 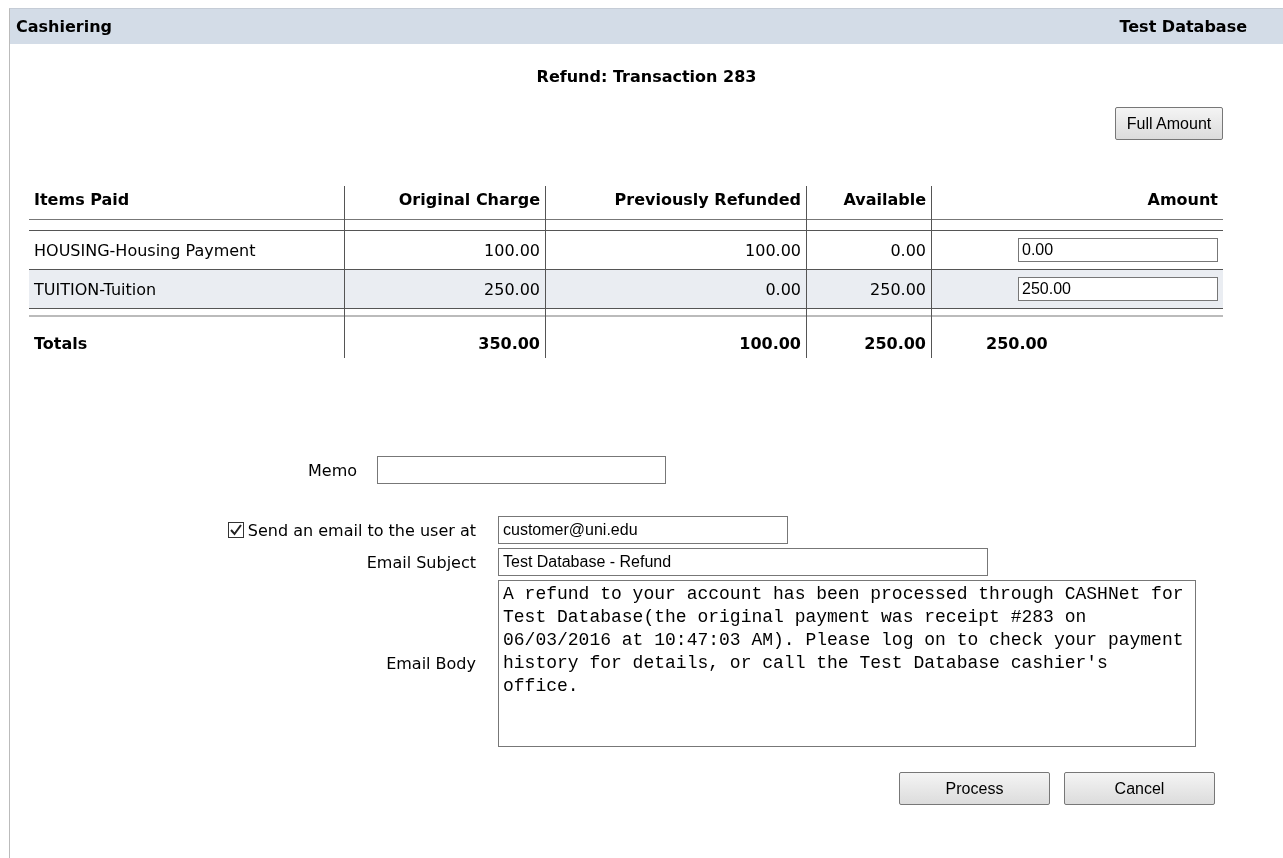 I want to click on subject-label: Email Subject, so click(x=421, y=562).